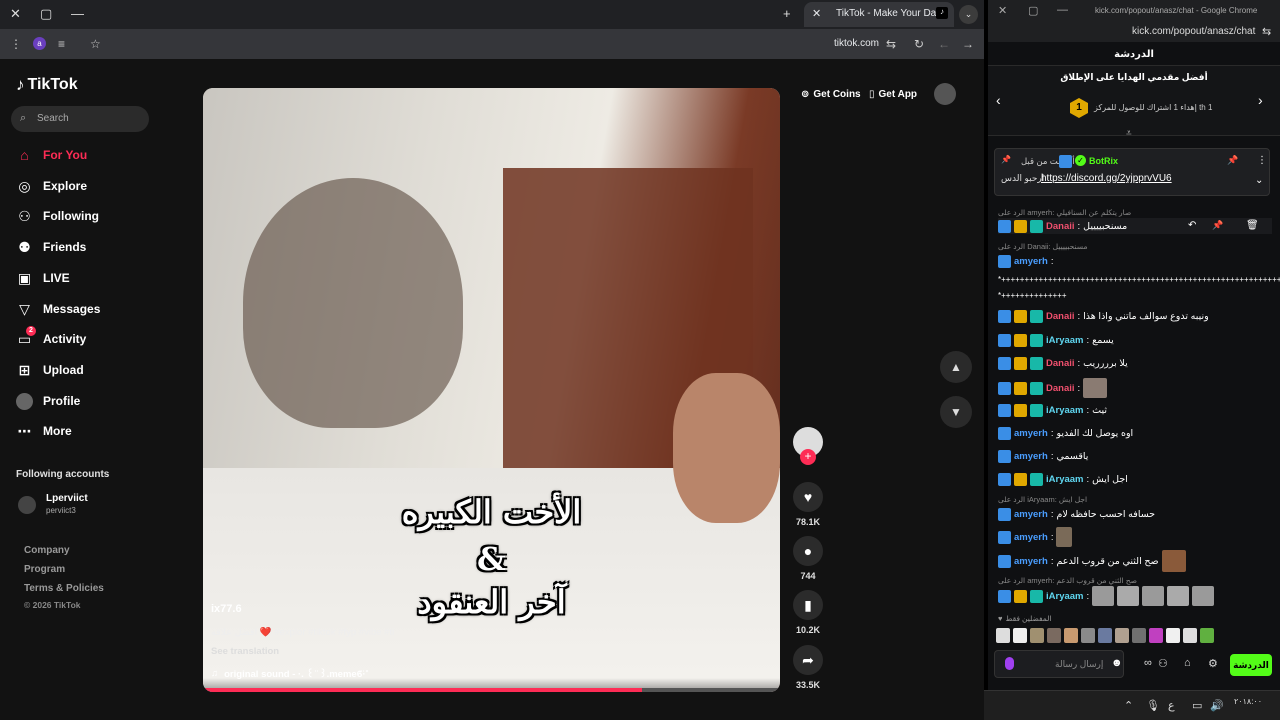 The height and width of the screenshot is (720, 1280). Describe the element at coordinates (1135, 410) in the screenshot. I see `chat-message: iAryaam: ثيث` at that location.